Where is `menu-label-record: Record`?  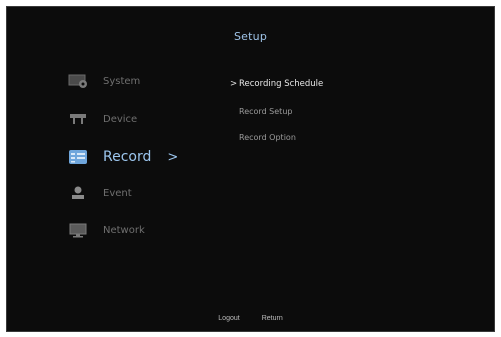
menu-label-record: Record is located at coordinates (127, 157).